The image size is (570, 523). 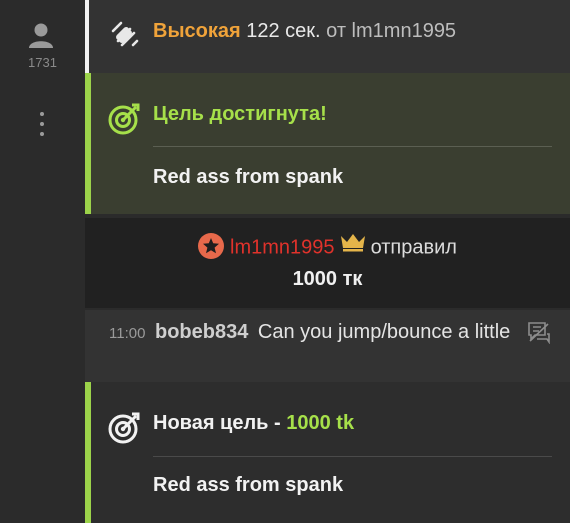 What do you see at coordinates (283, 31) in the screenshot?
I see `vibe-duration: 122 сек.` at bounding box center [283, 31].